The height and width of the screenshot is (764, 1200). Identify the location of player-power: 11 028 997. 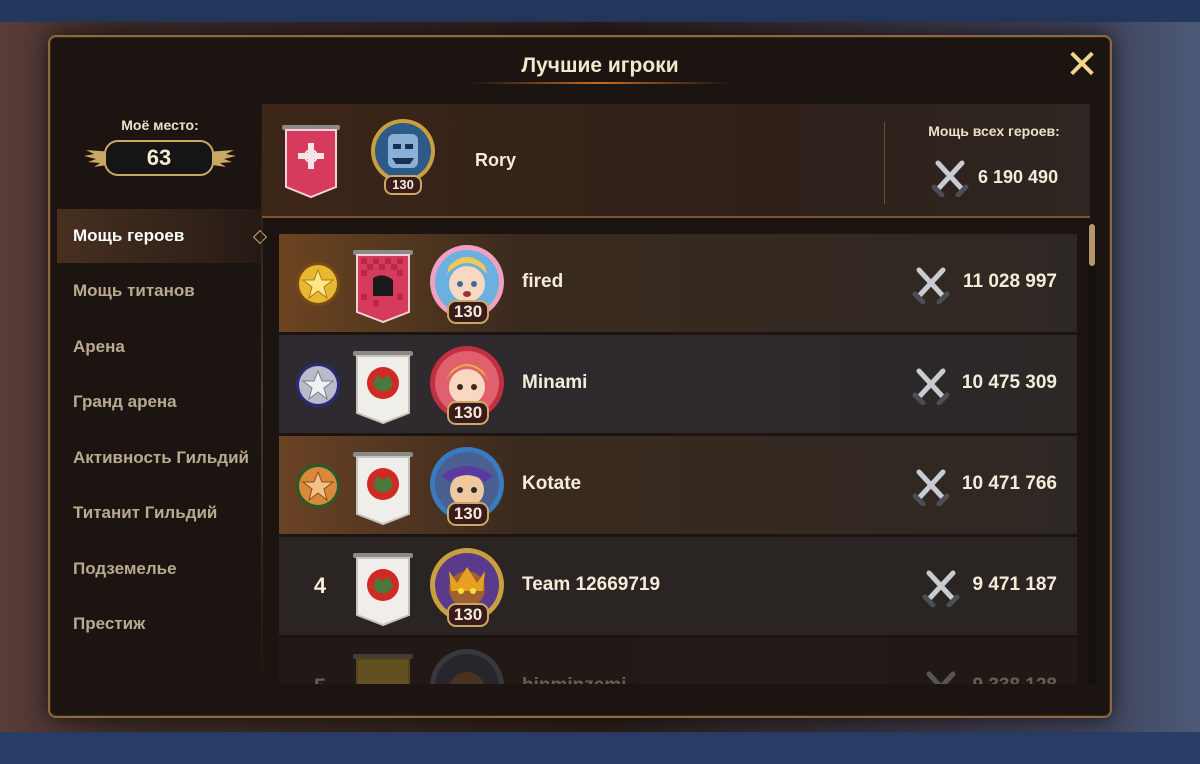
(1009, 281).